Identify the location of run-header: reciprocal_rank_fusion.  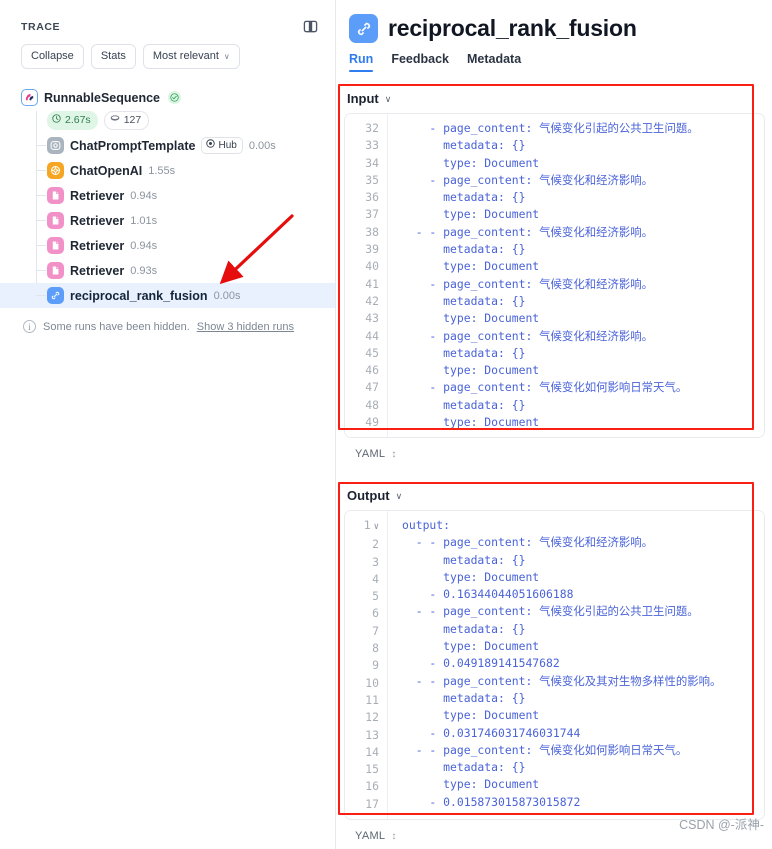
(554, 21).